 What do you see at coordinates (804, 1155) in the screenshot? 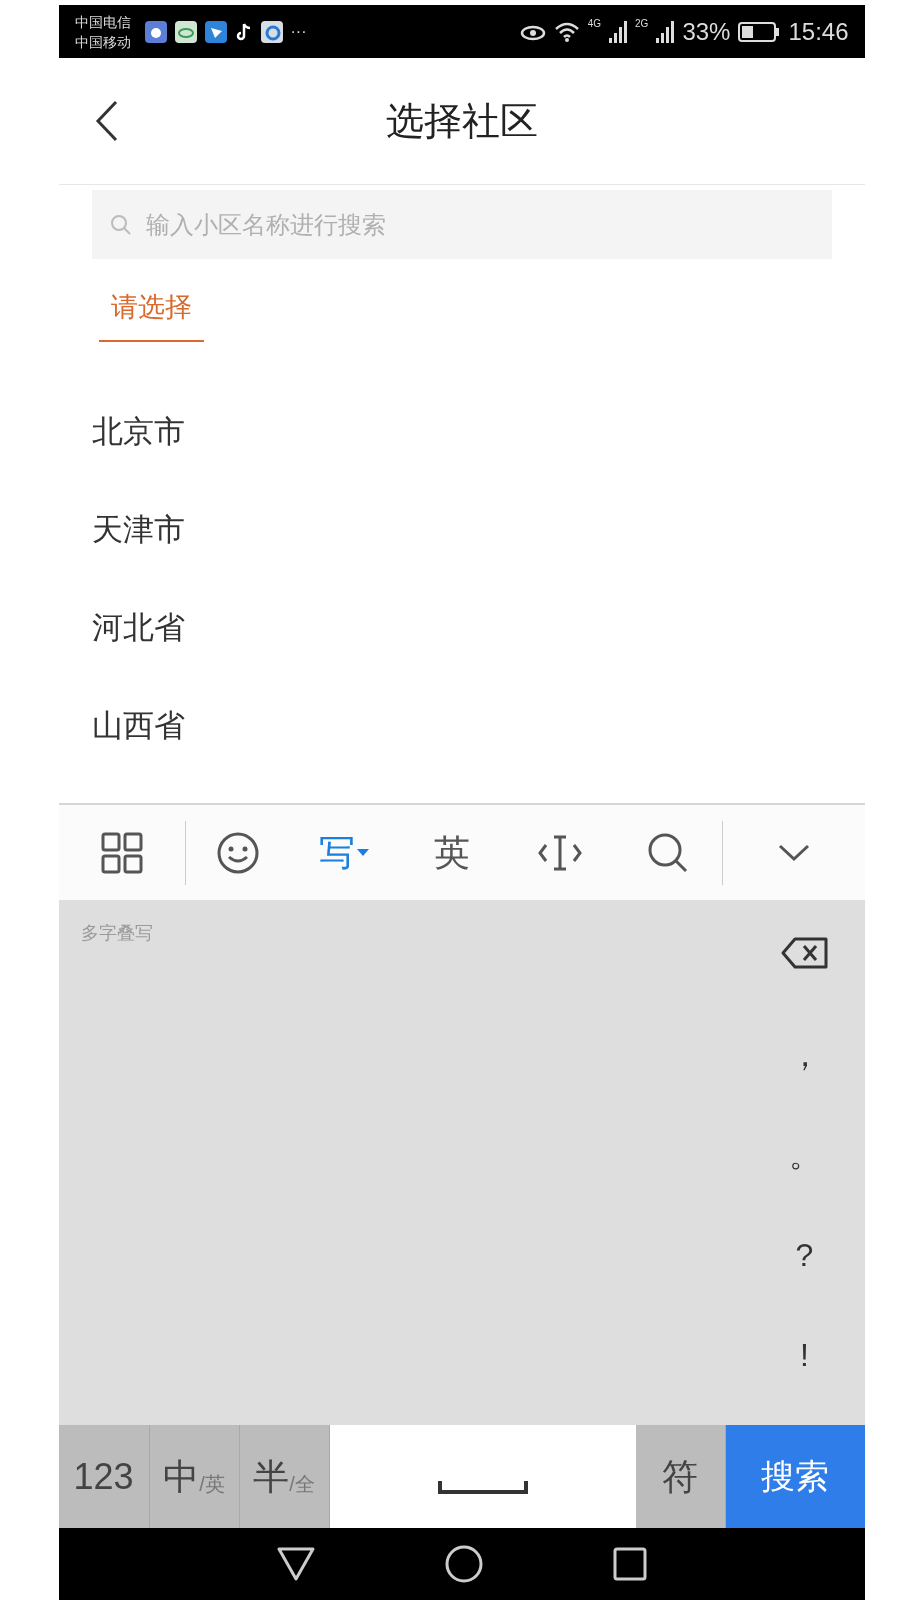
I see `punctuation-key: 。` at bounding box center [804, 1155].